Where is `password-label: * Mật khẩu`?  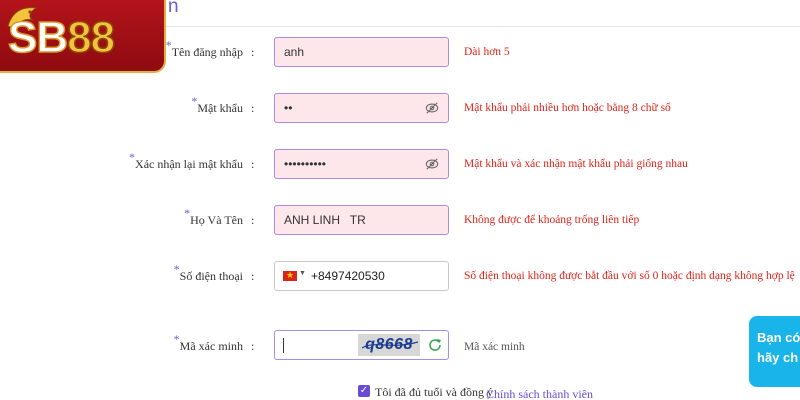 password-label: * Mật khẩu is located at coordinates (217, 105).